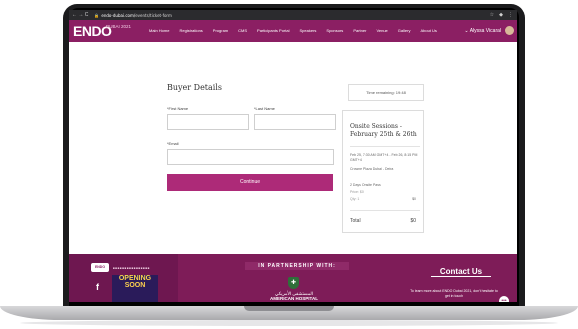  I want to click on partnership-title: IN PARTNERSHIP WITH:, so click(297, 266).